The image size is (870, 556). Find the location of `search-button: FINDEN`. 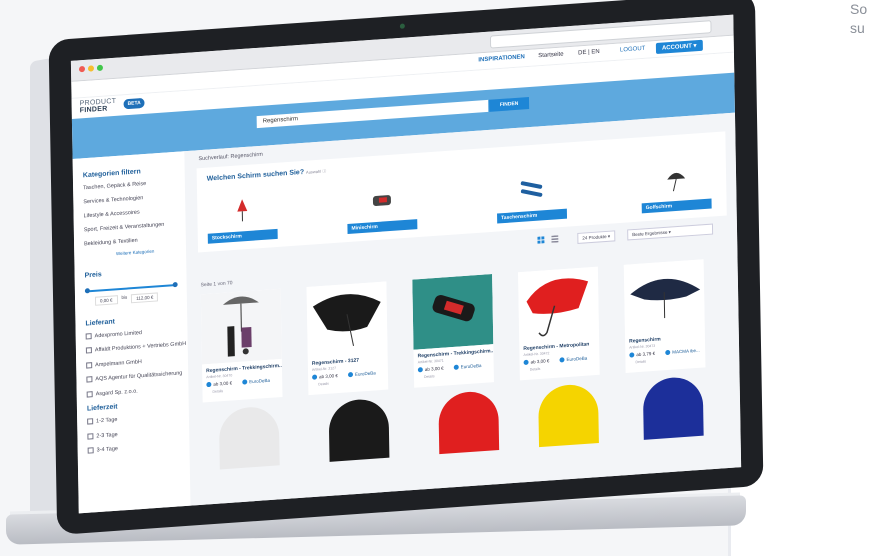

search-button: FINDEN is located at coordinates (509, 104).